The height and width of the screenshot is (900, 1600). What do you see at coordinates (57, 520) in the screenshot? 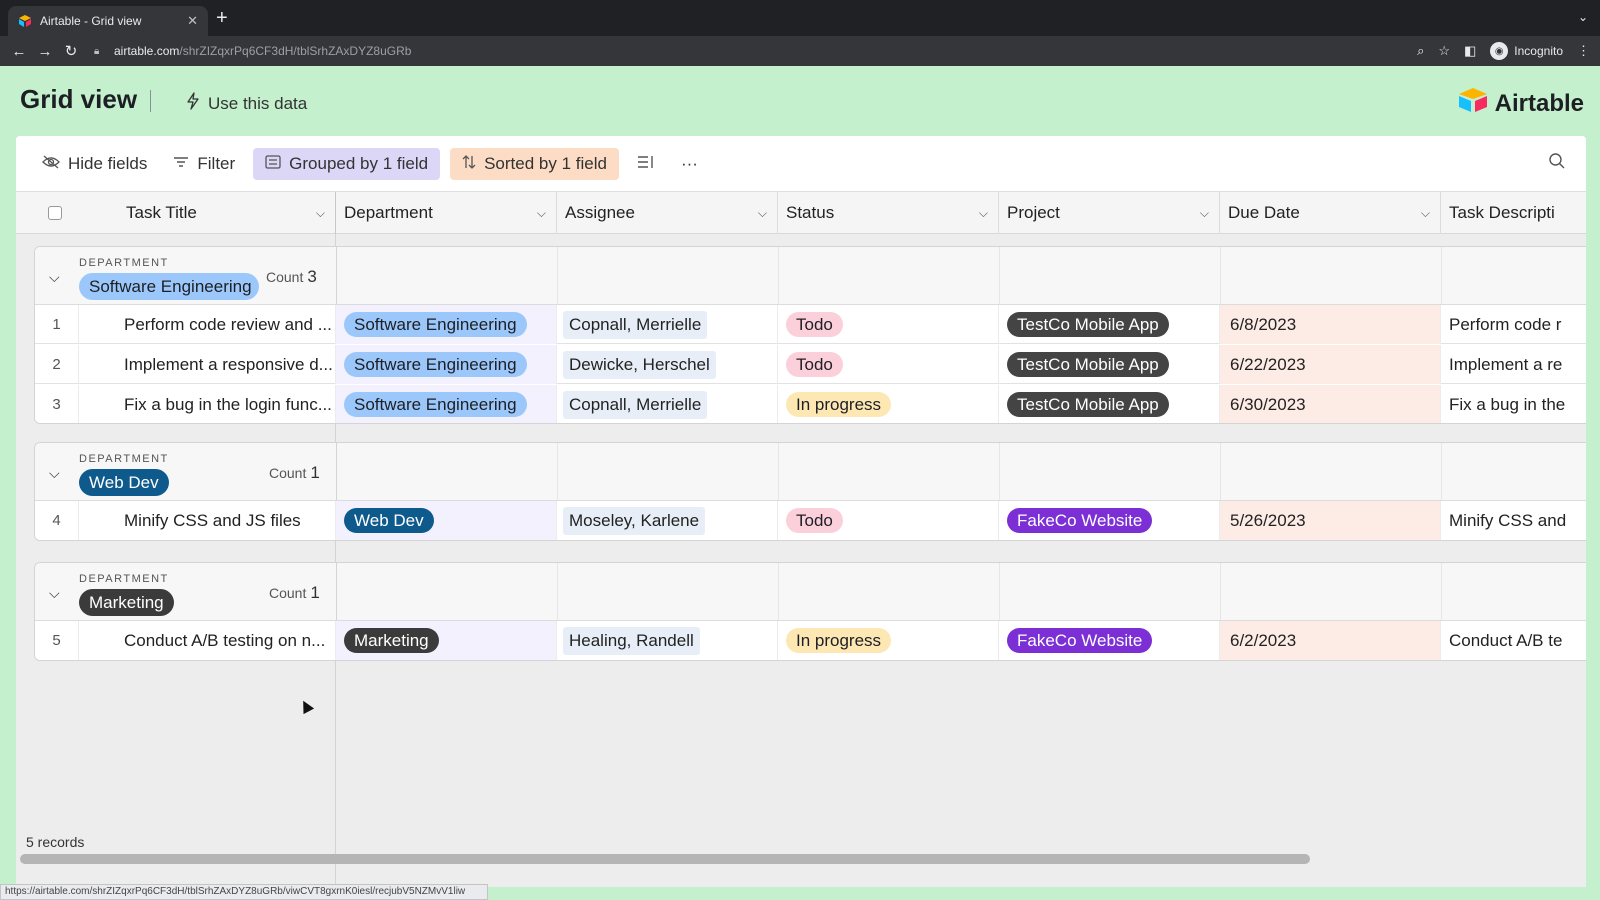
I see `row-number: 4` at bounding box center [57, 520].